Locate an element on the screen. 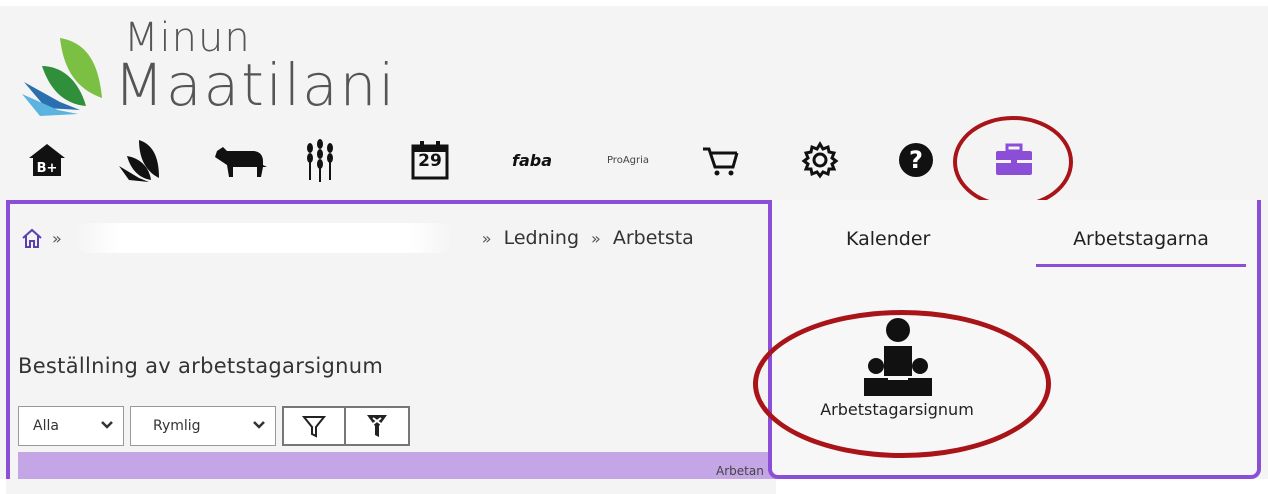  proagria-logo: ProAgria is located at coordinates (628, 160).